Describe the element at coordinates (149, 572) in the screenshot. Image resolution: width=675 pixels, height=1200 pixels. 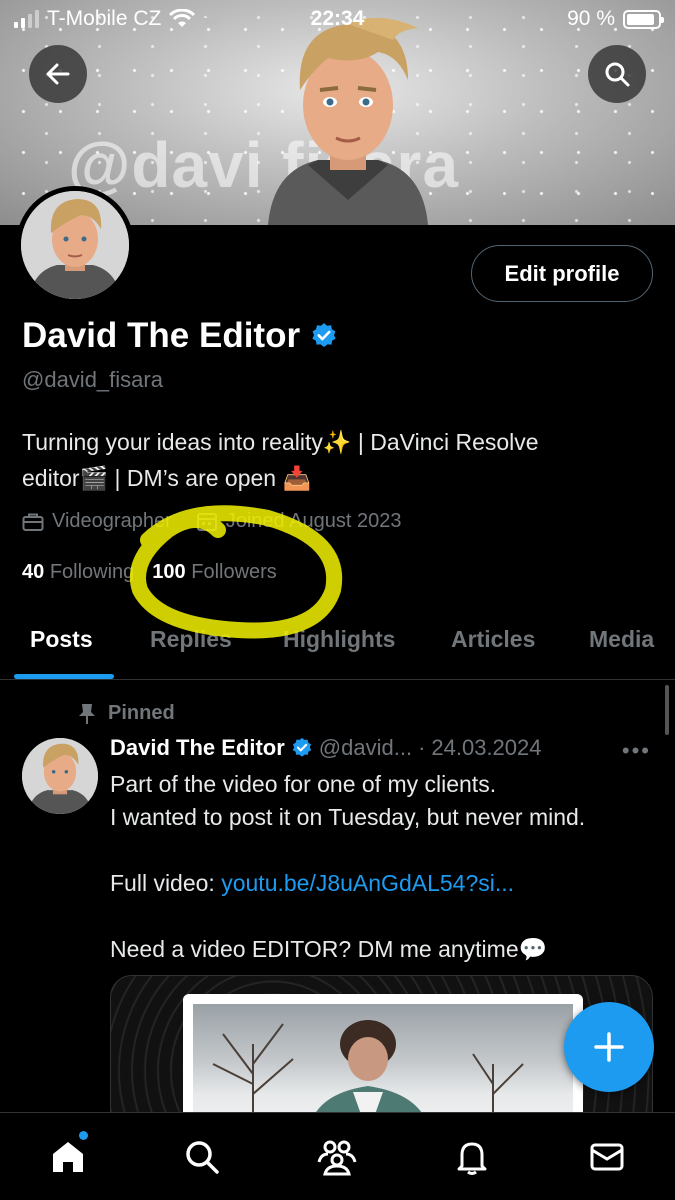
I see `follow-counts: 40 Following 100 Followers` at that location.